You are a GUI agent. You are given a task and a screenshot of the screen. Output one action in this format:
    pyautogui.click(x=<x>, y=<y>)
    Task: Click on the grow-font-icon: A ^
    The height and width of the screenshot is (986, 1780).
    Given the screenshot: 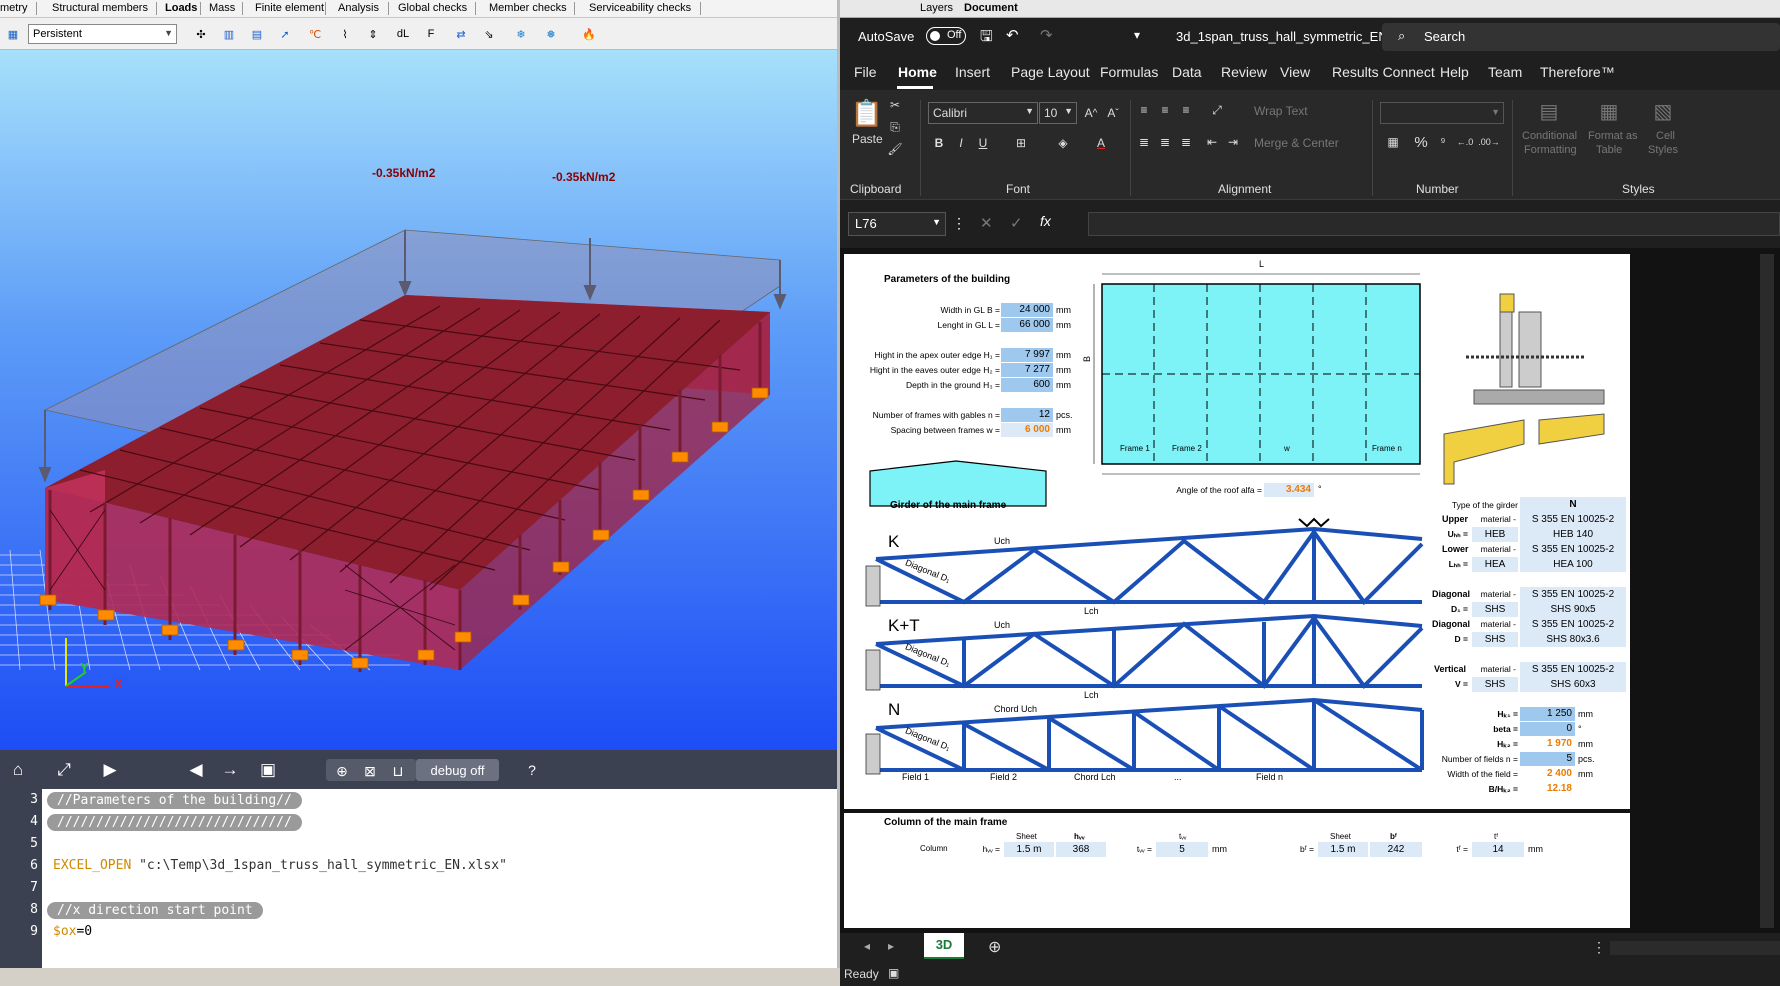 What is the action you would take?
    pyautogui.click(x=1091, y=113)
    